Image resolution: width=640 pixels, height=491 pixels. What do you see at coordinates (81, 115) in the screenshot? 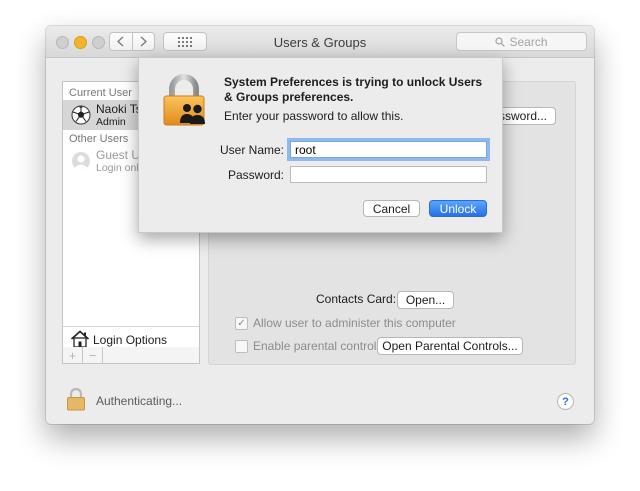
I see `soccer-ball-avatar-icon` at bounding box center [81, 115].